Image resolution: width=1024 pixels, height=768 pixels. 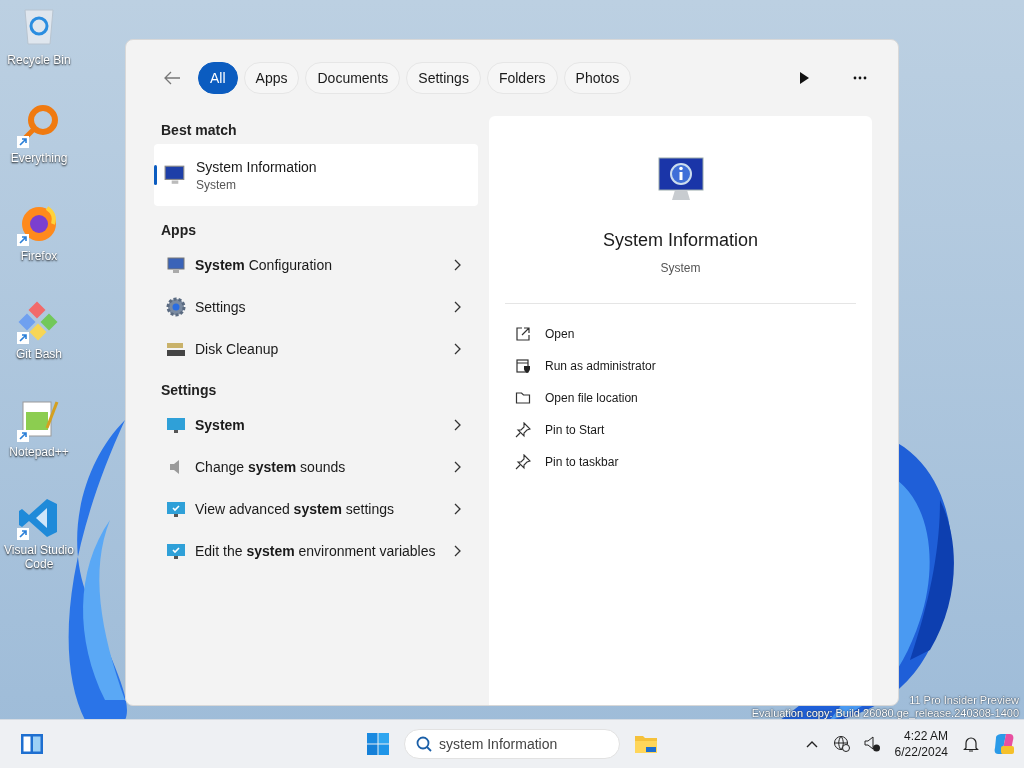 I want to click on filter-tab: Apps, so click(x=271, y=78).